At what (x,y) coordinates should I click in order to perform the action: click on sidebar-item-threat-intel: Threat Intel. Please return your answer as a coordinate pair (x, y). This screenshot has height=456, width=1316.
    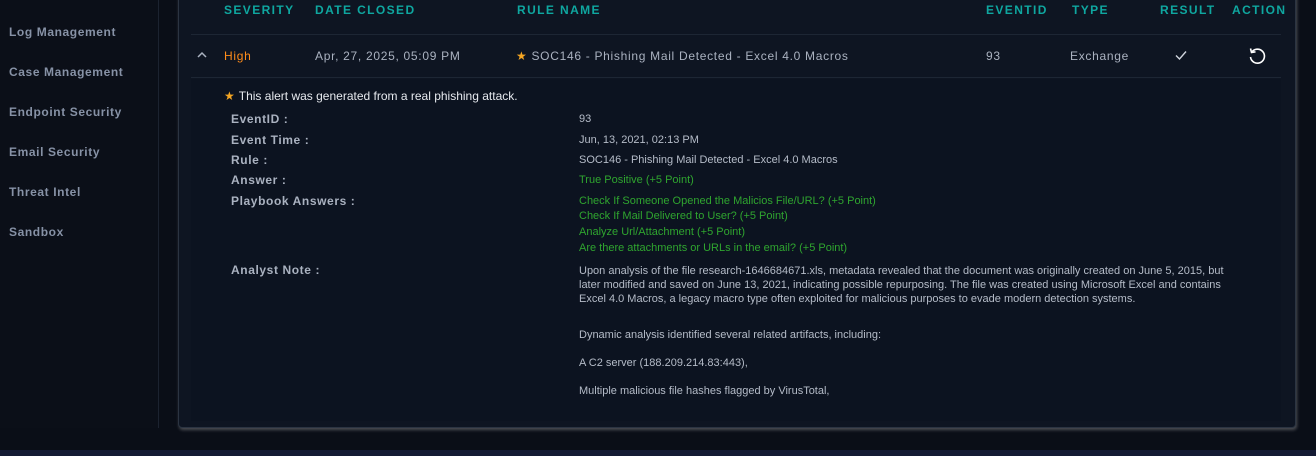
    Looking at the image, I should click on (45, 192).